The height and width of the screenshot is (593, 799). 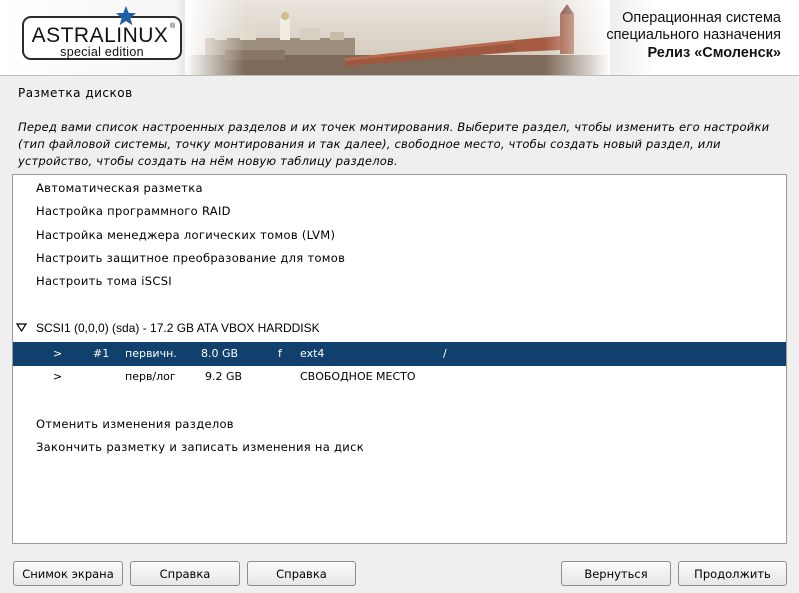 I want to click on partition-fs: ext4, so click(x=312, y=353).